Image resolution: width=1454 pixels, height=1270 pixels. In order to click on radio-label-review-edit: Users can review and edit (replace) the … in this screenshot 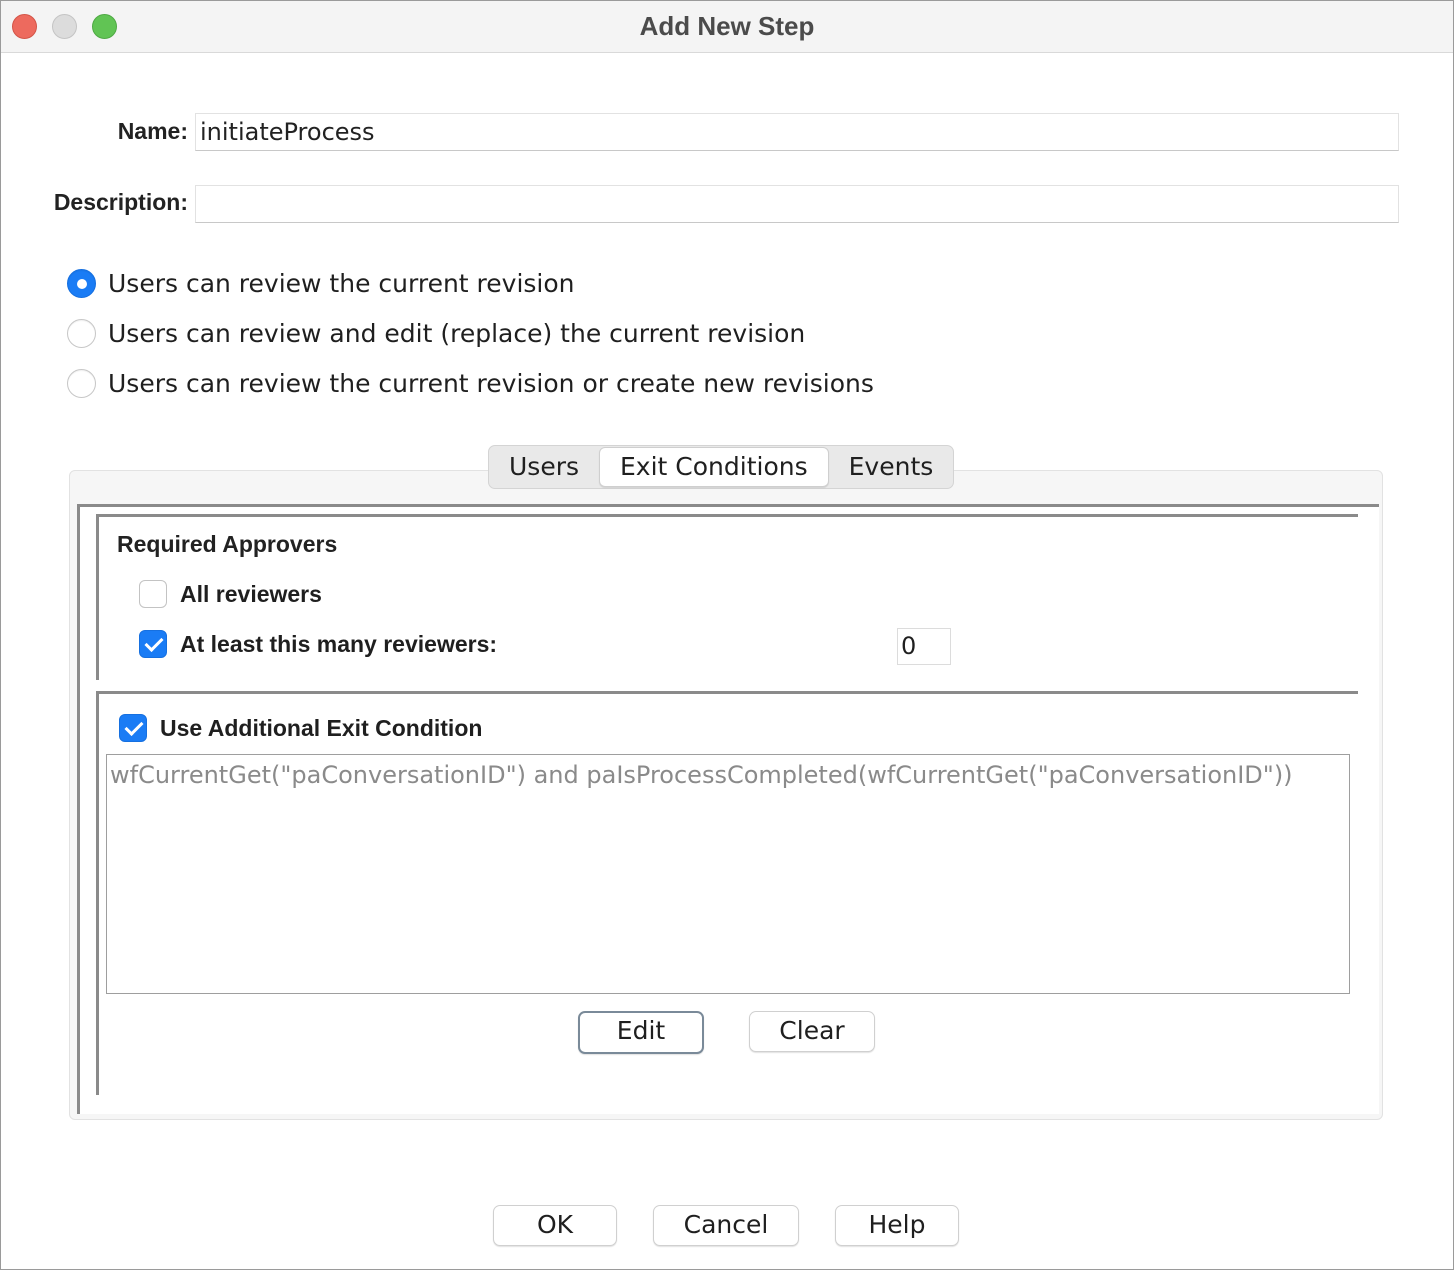, I will do `click(457, 333)`.